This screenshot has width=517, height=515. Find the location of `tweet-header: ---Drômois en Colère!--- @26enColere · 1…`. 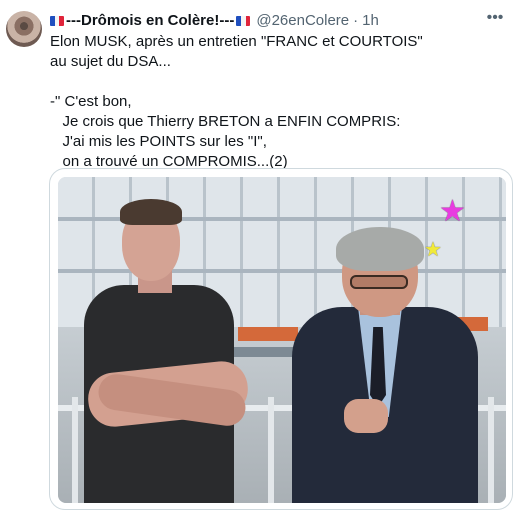

tweet-header: ---Drômois en Colère!--- @26enColere · 1… is located at coordinates (278, 21).